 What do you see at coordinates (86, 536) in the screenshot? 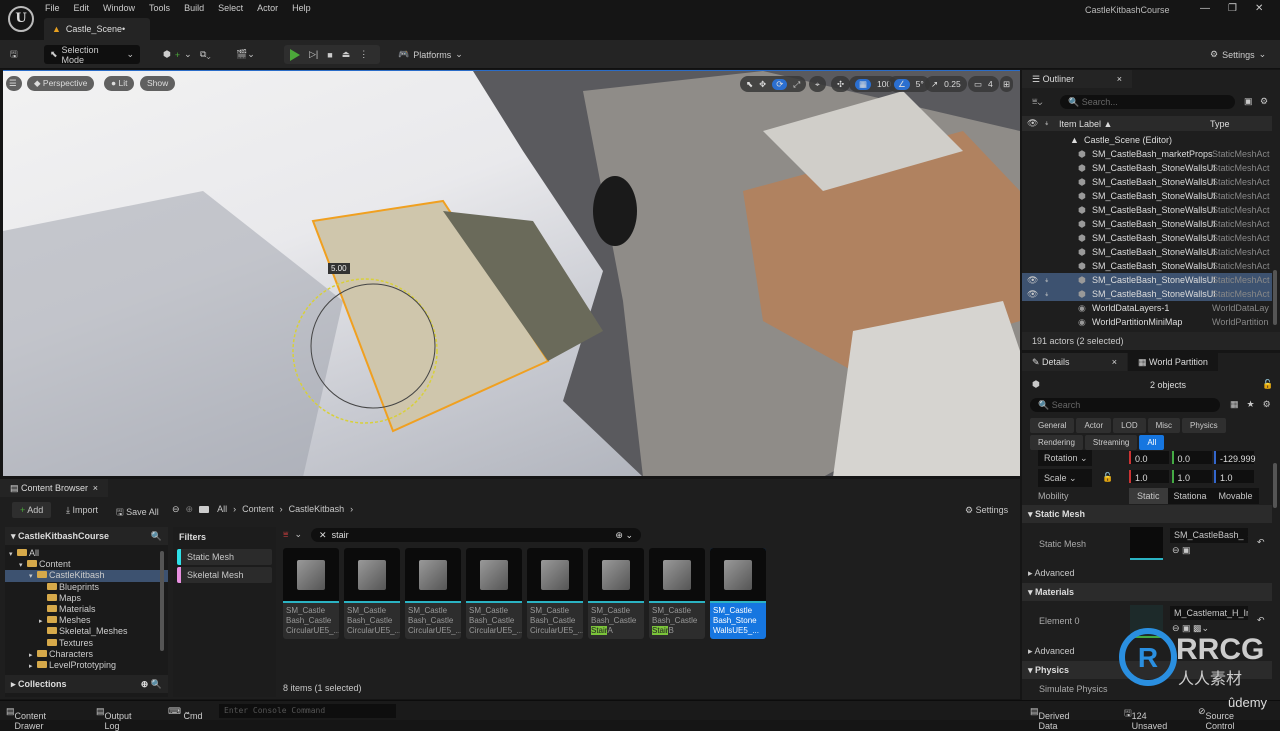
I see `project-header: ▾ CastleKitbashCourse 🔍` at bounding box center [86, 536].